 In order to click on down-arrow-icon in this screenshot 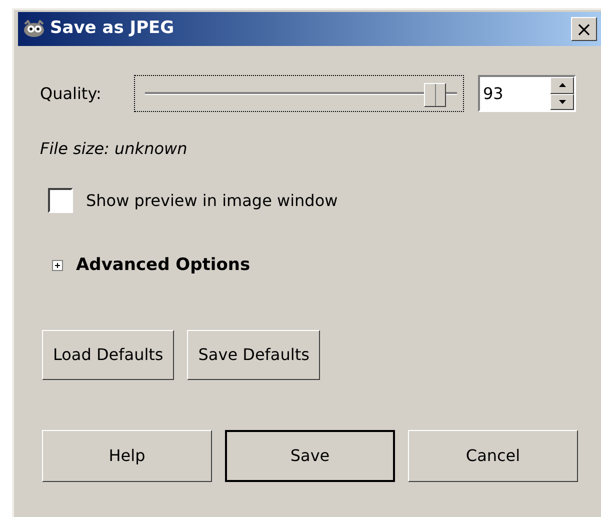, I will do `click(562, 102)`.